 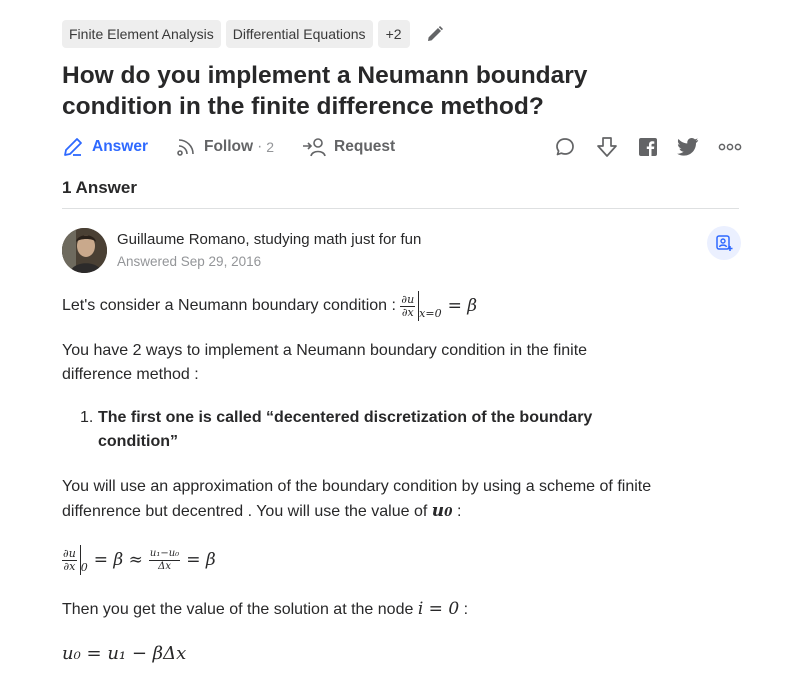 I want to click on more-options-icon, so click(x=730, y=147).